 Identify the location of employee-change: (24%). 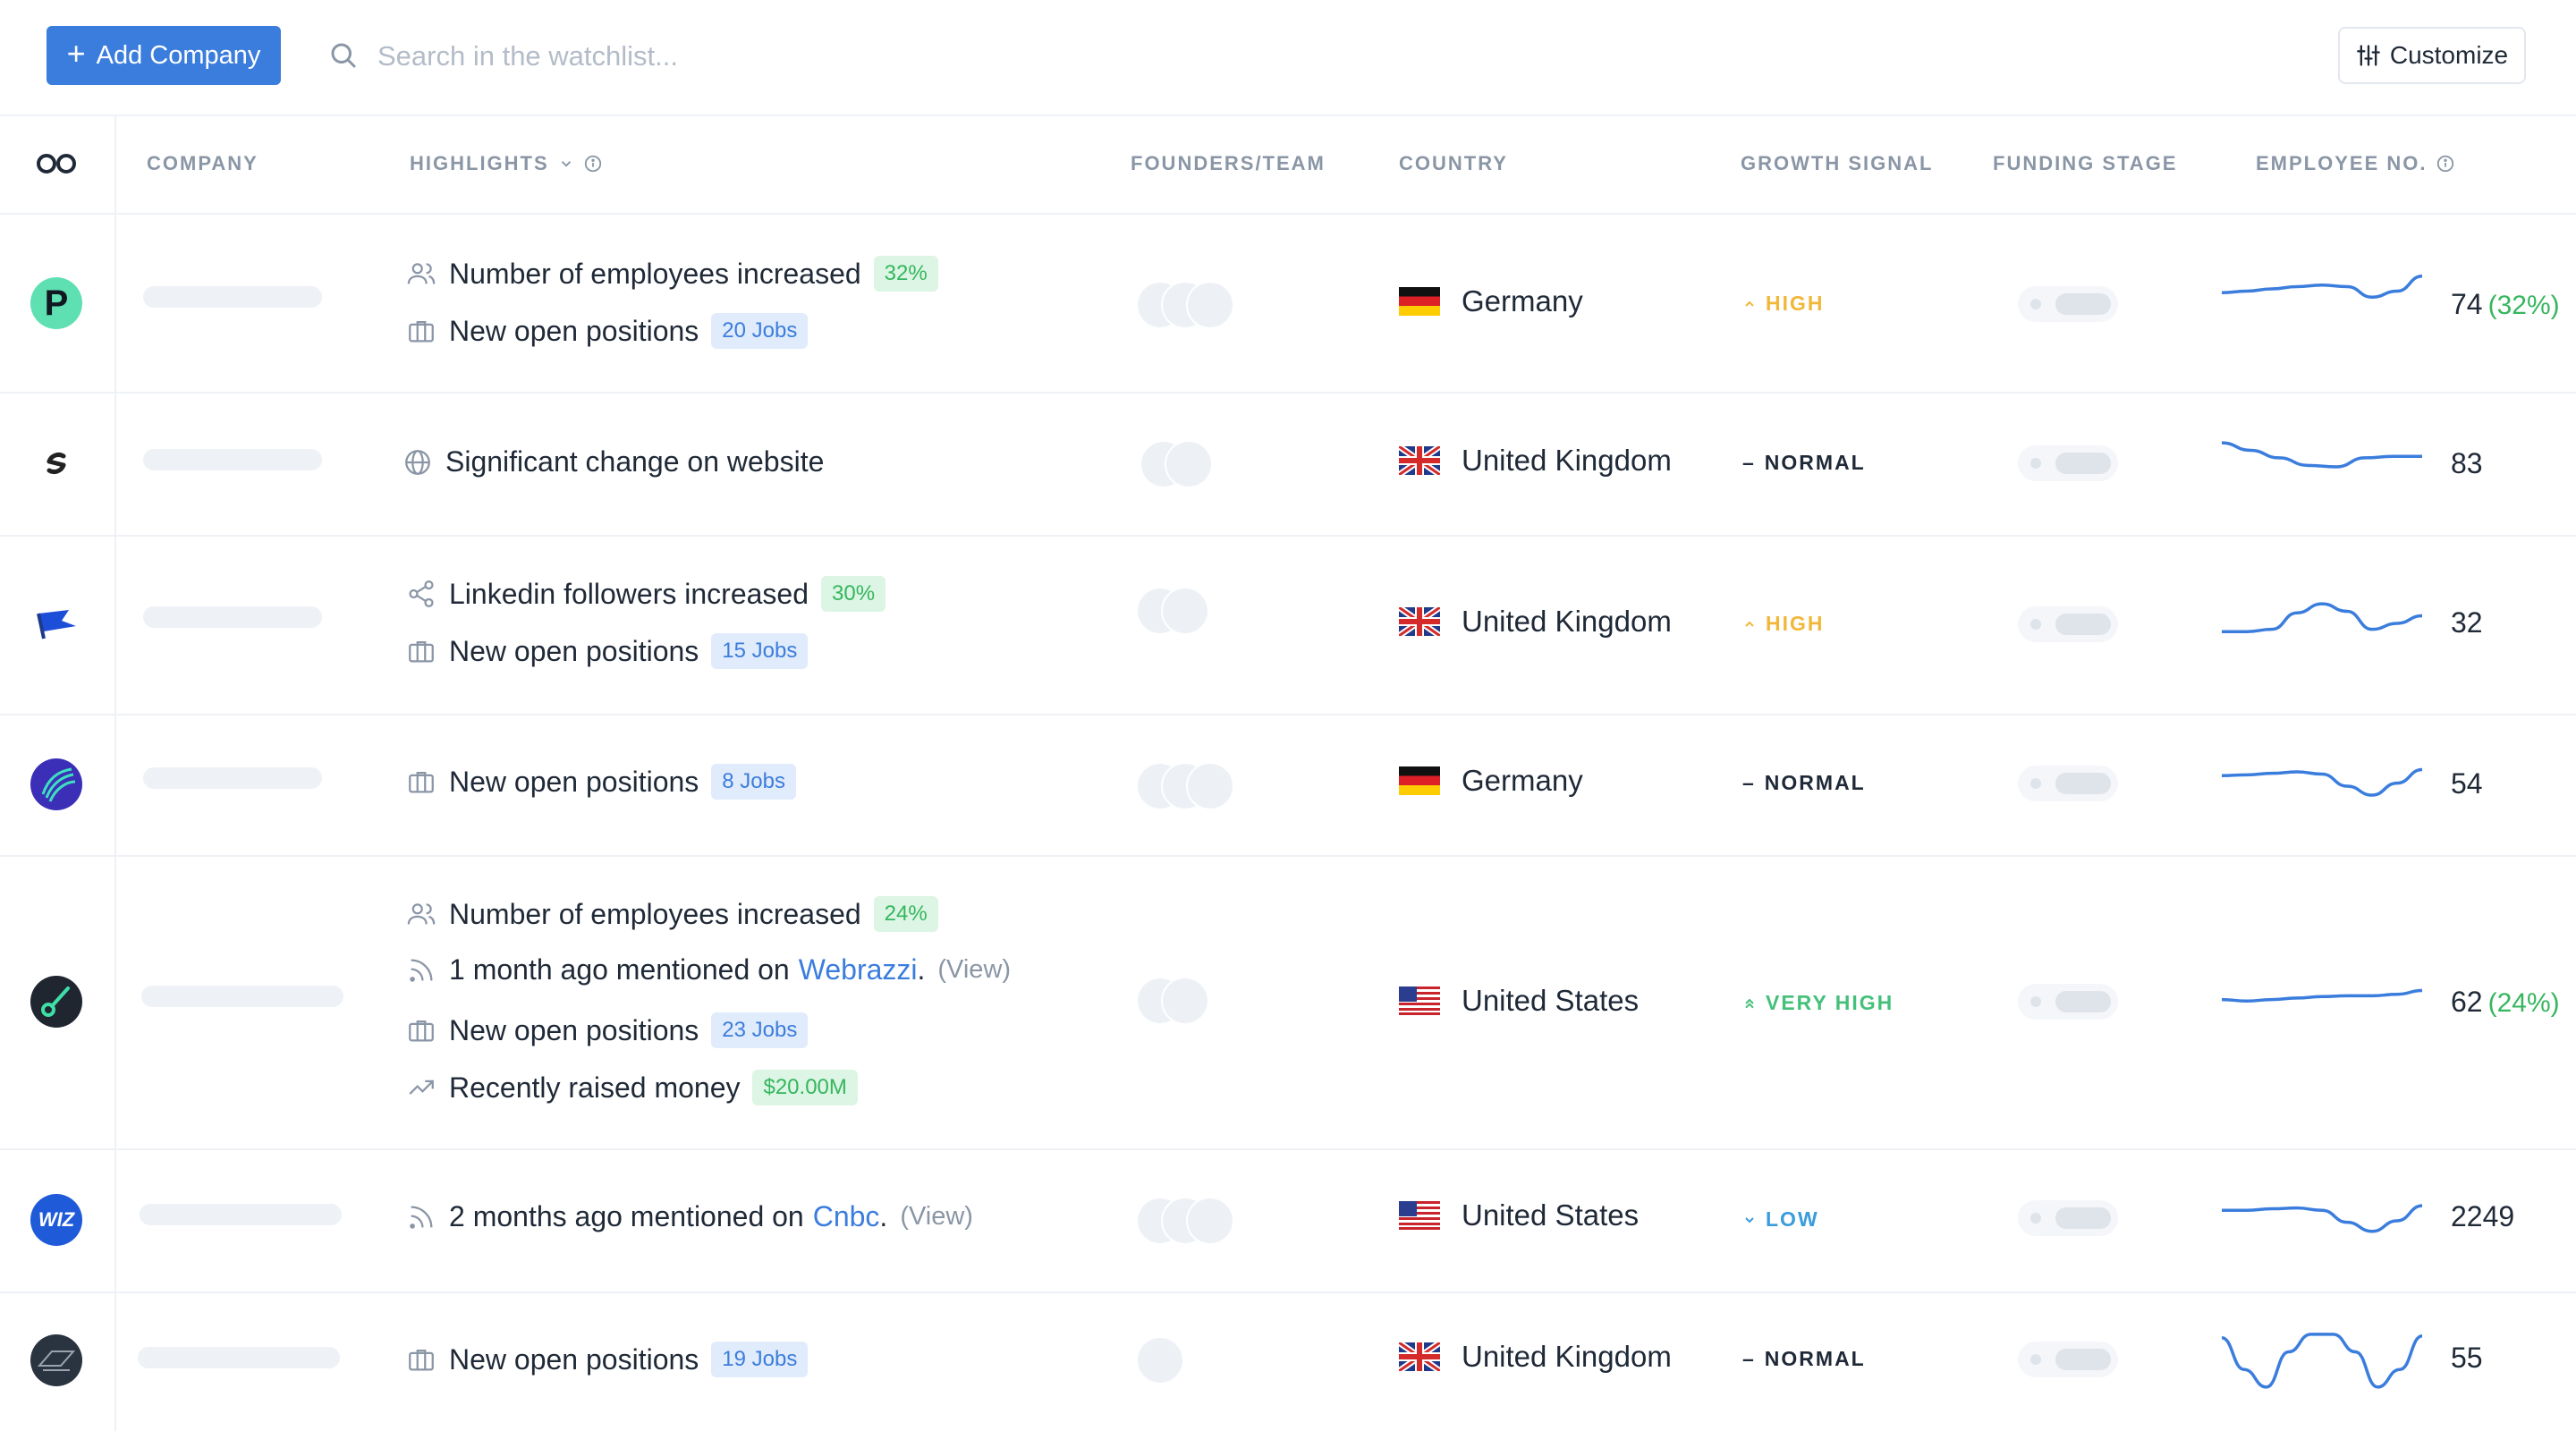
(2523, 1003).